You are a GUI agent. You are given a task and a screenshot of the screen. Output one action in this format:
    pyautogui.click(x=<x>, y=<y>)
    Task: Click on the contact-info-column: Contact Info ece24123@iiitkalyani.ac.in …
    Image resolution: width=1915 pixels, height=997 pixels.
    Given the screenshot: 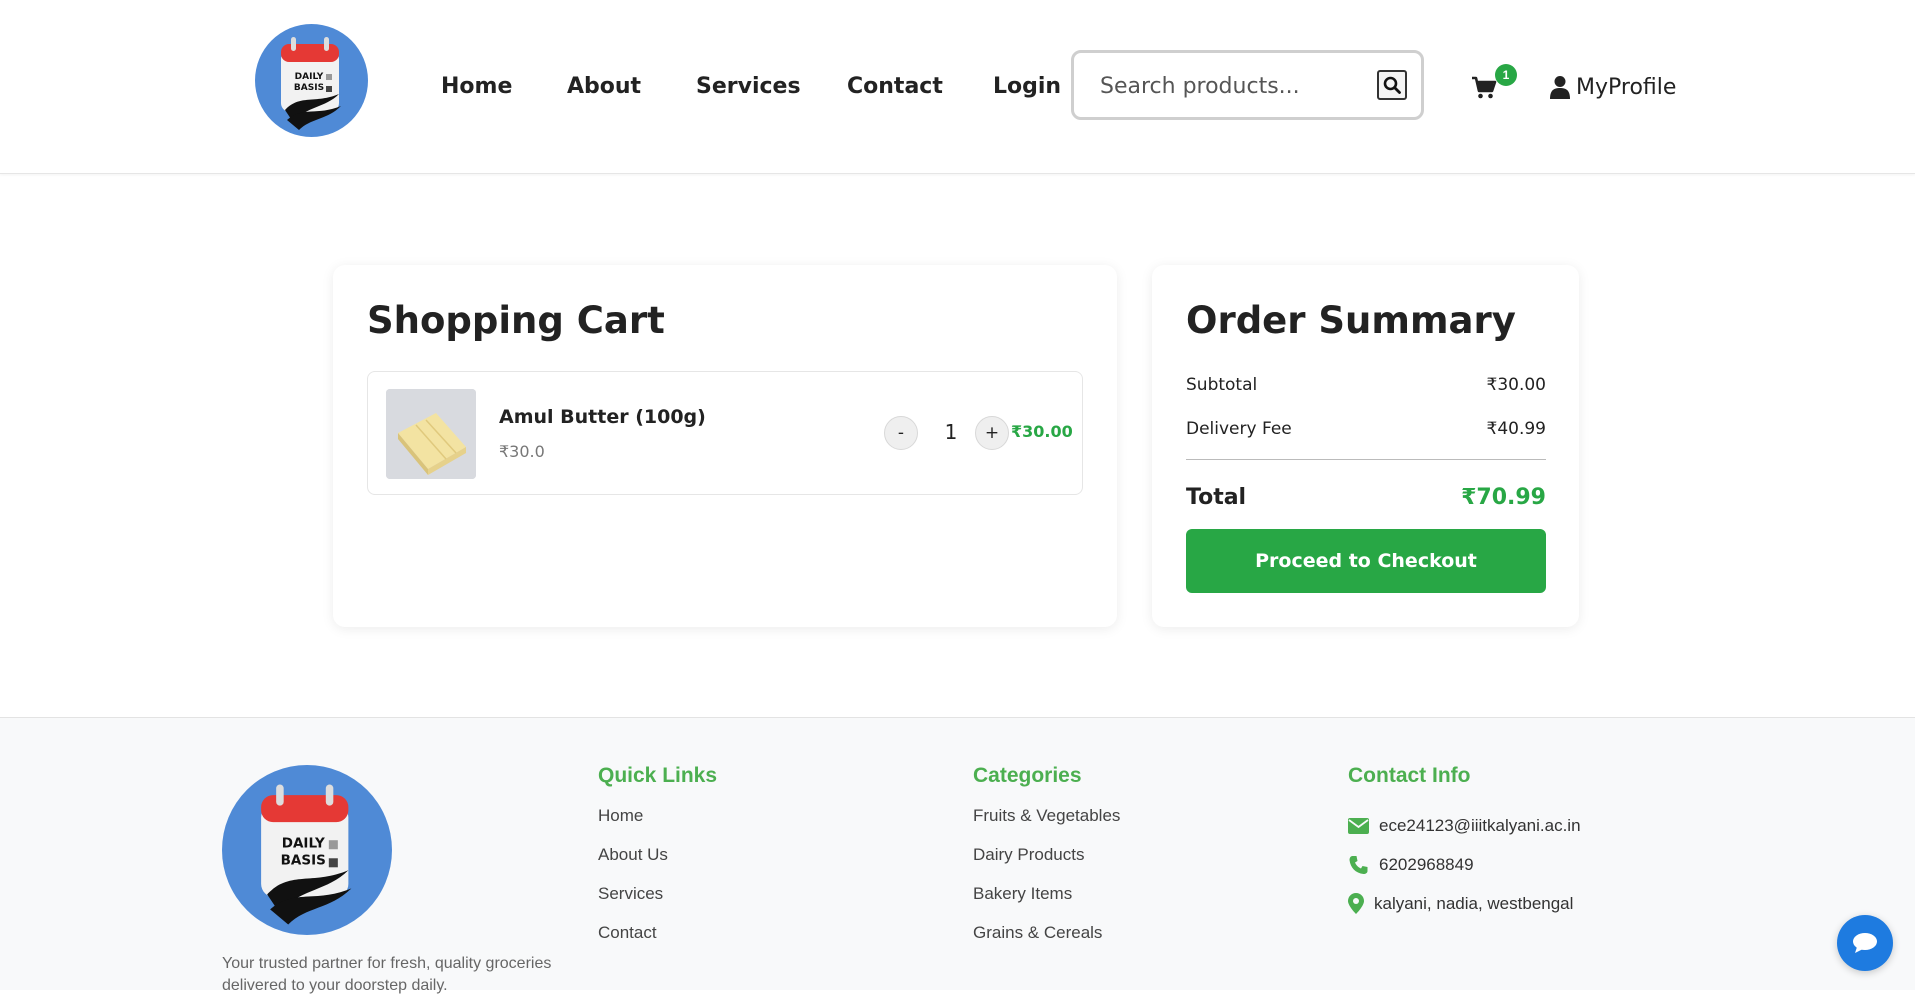 What is the action you would take?
    pyautogui.click(x=1464, y=843)
    